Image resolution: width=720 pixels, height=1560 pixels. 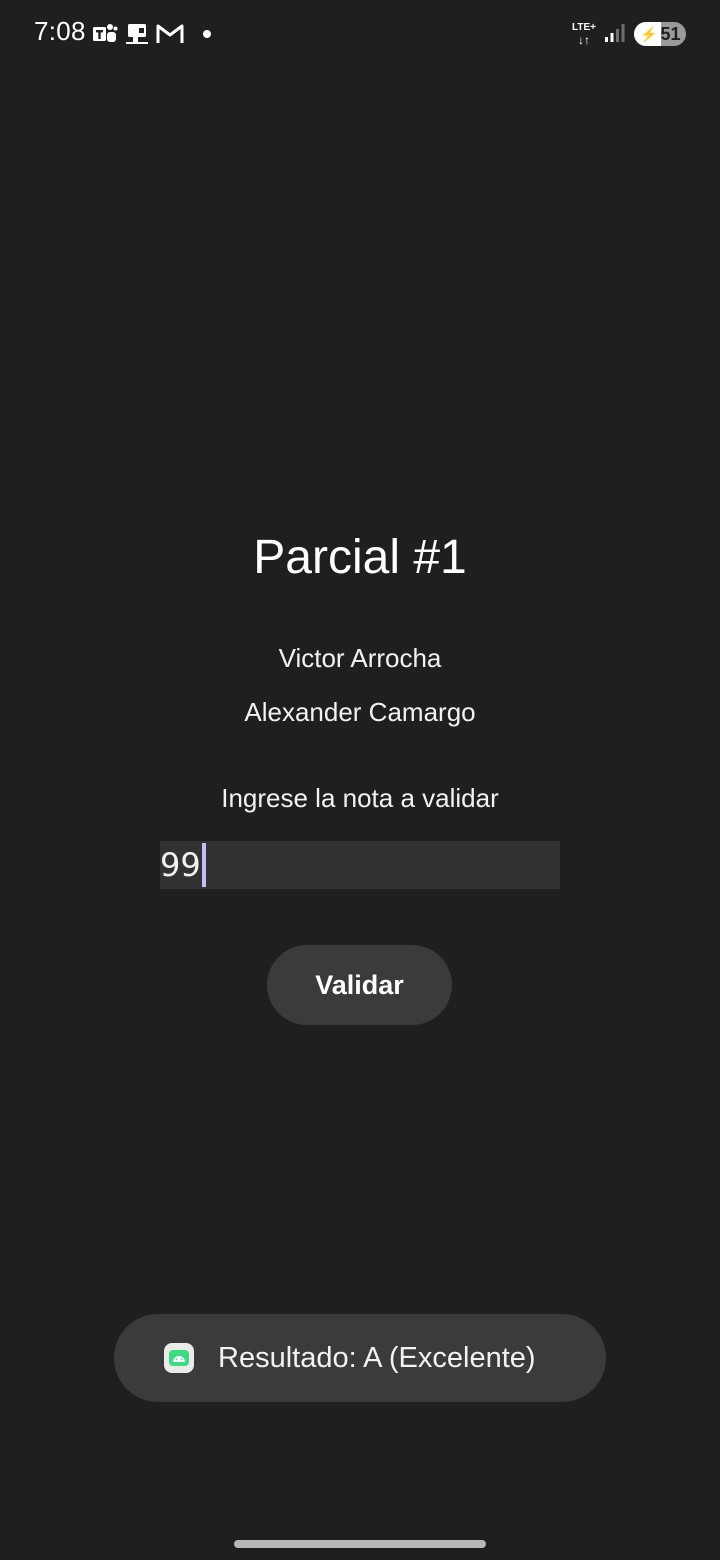 I want to click on gesture-nav-bar, so click(x=360, y=1544).